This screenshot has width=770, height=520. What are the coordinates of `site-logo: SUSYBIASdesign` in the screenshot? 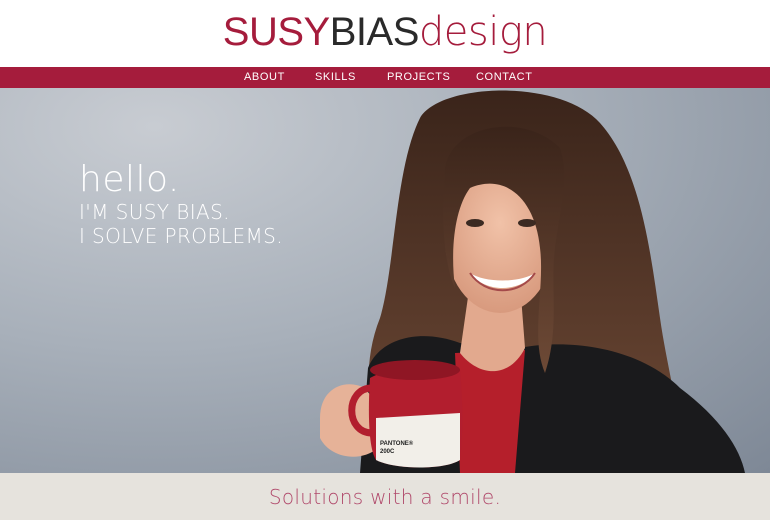 It's located at (385, 32).